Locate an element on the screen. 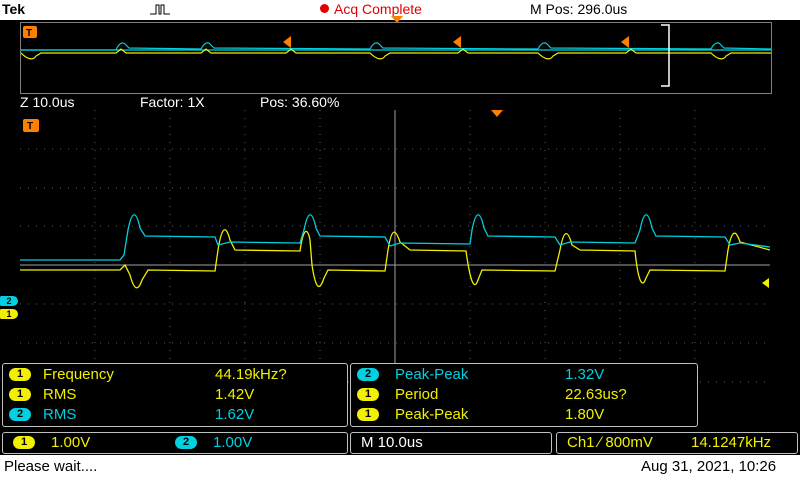 Image resolution: width=800 pixels, height=480 pixels. measurement-row: 1 RMS 1.42V is located at coordinates (175, 395).